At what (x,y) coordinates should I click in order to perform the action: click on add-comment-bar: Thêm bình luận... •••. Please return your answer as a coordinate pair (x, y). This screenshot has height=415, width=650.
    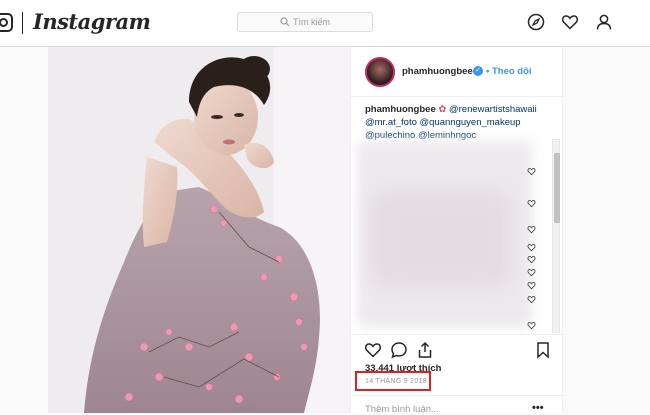
    Looking at the image, I should click on (458, 405).